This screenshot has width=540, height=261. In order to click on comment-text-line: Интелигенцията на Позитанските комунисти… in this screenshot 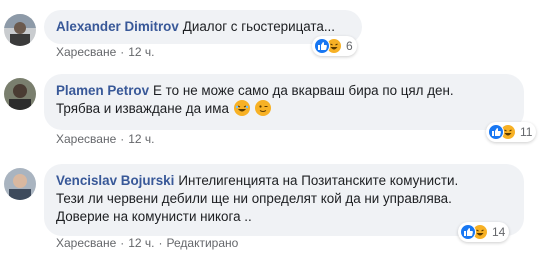, I will do `click(318, 180)`.